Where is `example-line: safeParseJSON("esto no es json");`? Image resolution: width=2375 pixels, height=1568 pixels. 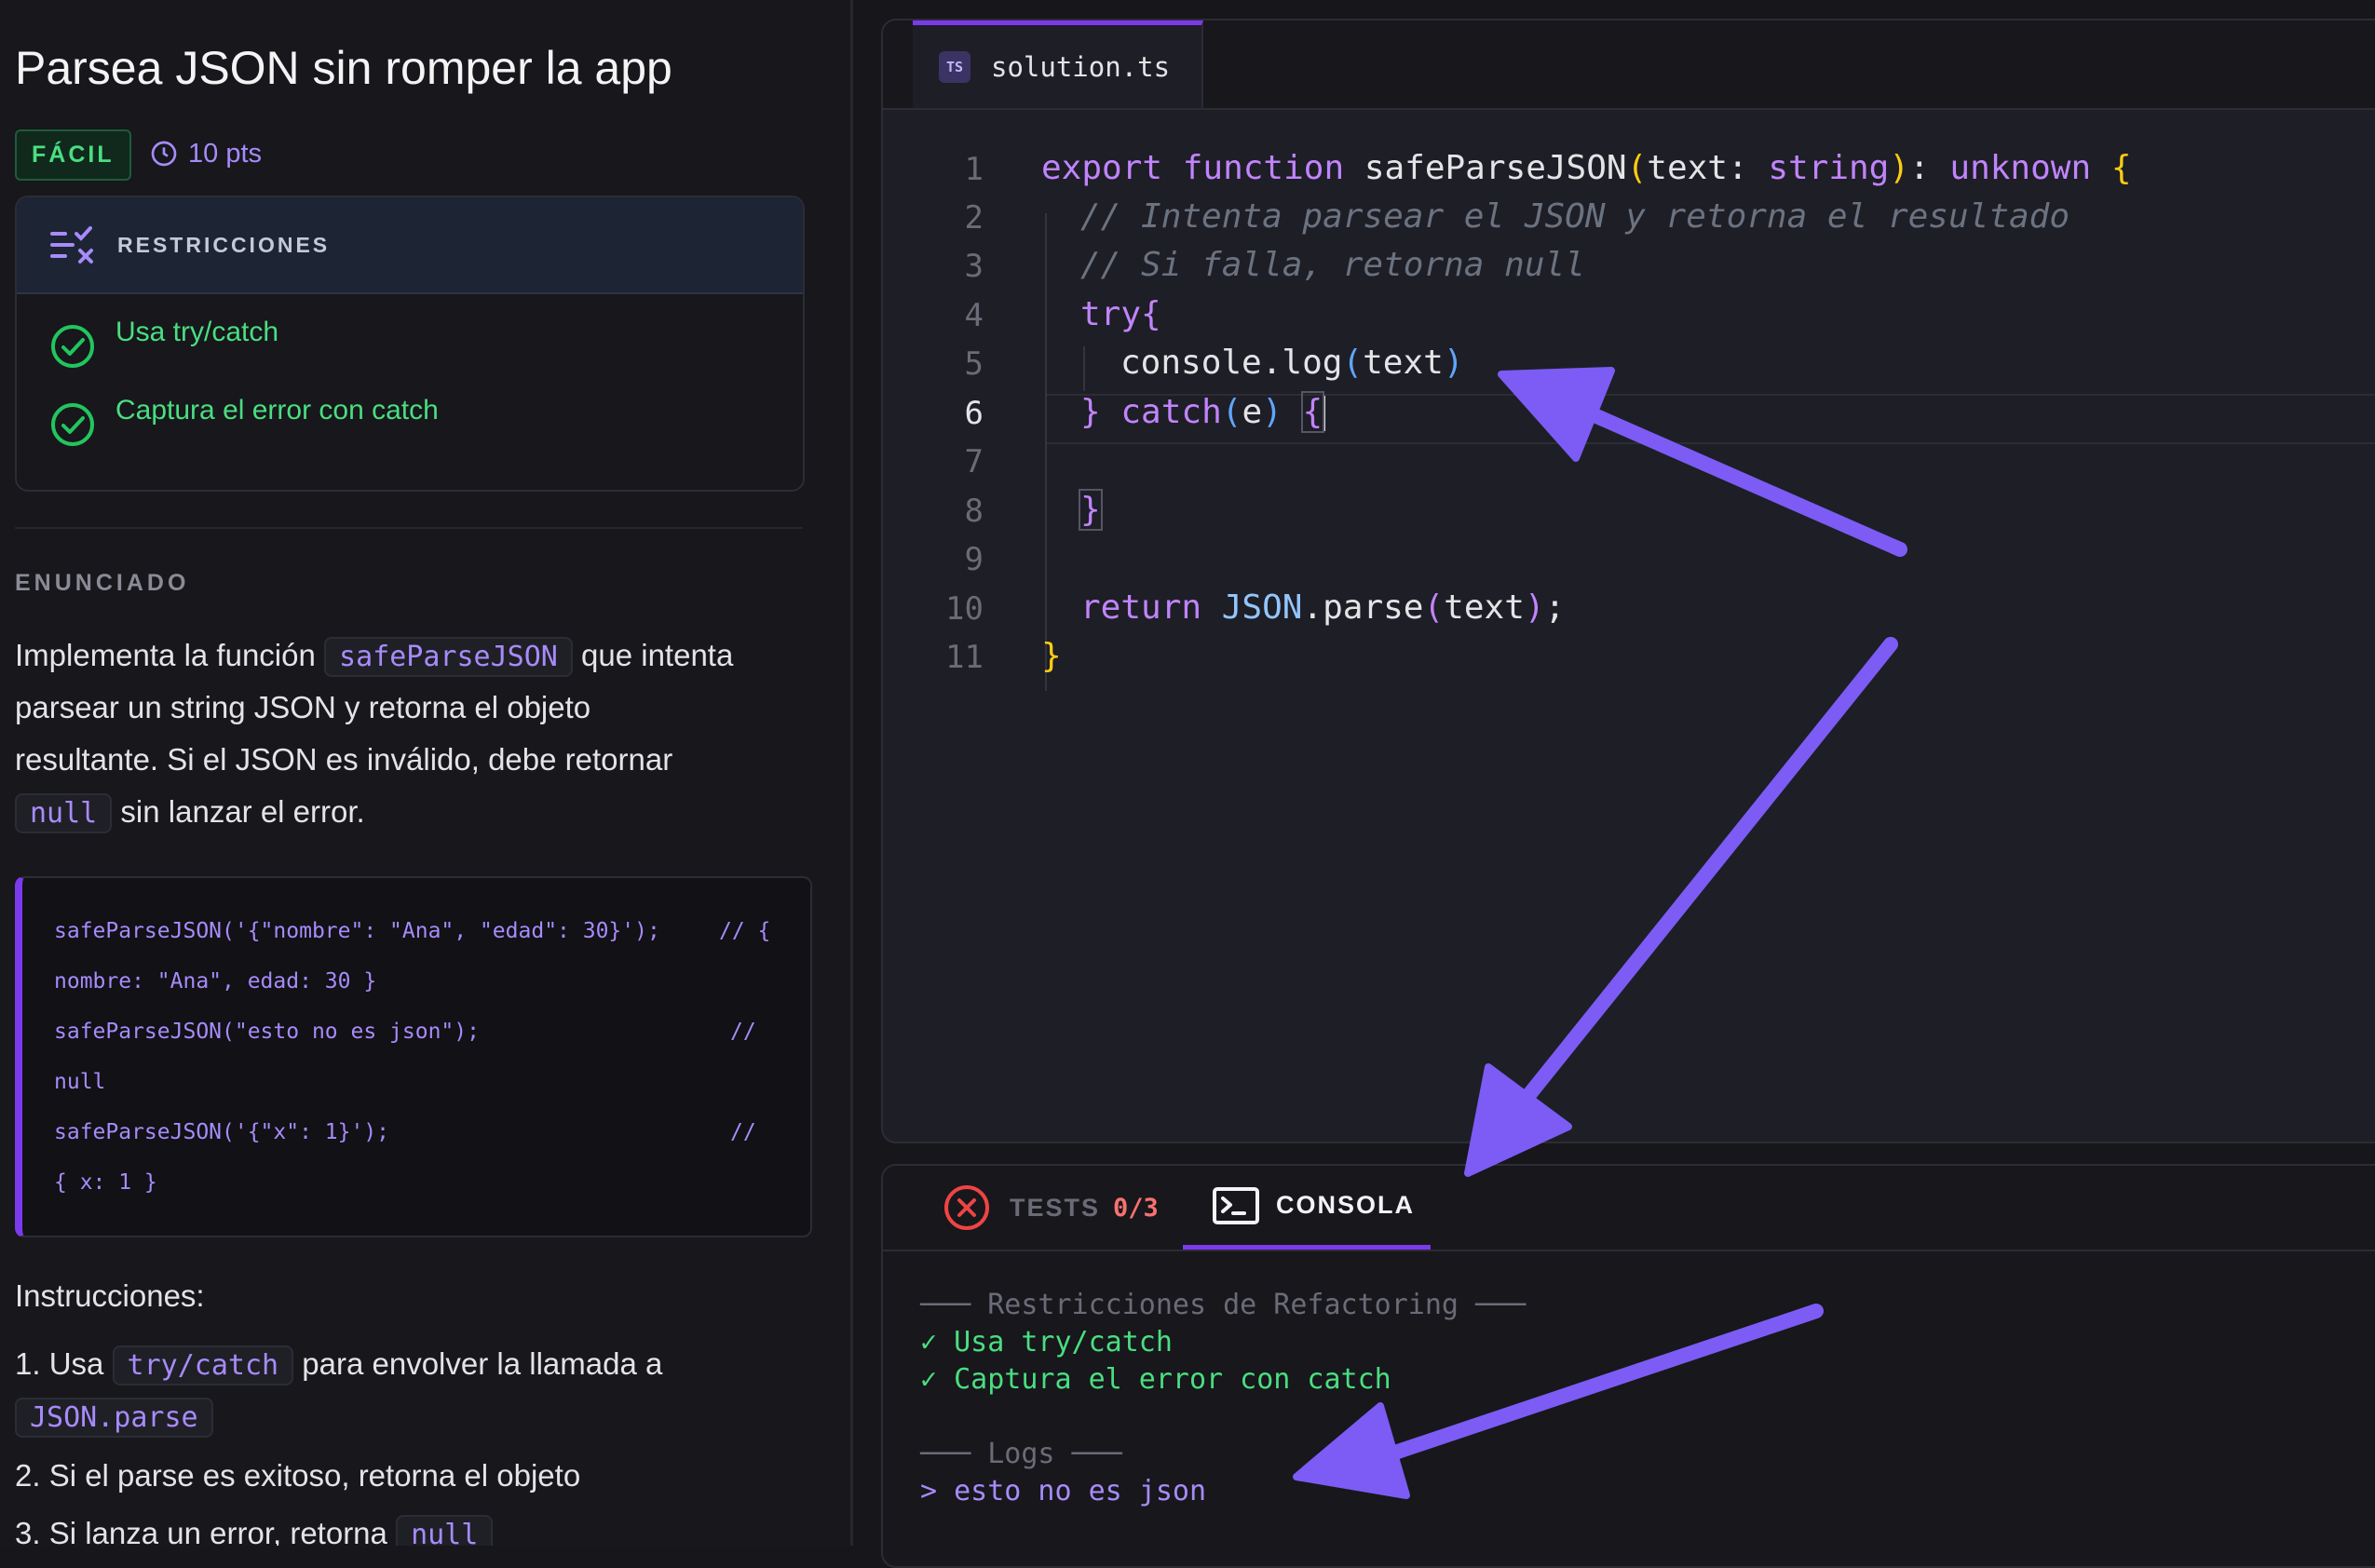
example-line: safeParseJSON("esto no es json"); is located at coordinates (267, 1032).